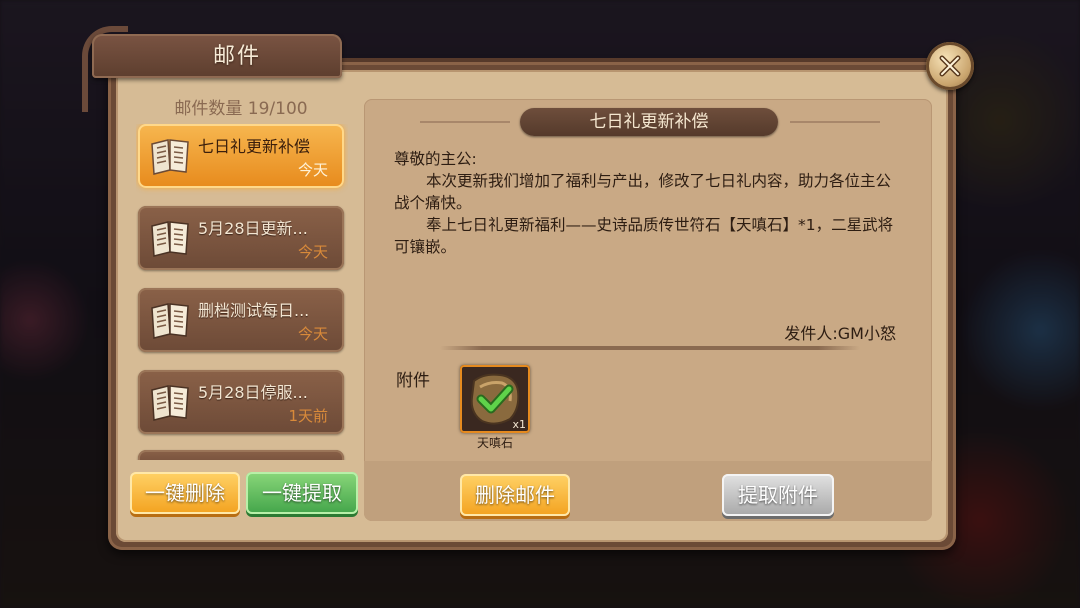  I want to click on attachment-name: 天嗔石, so click(494, 443).